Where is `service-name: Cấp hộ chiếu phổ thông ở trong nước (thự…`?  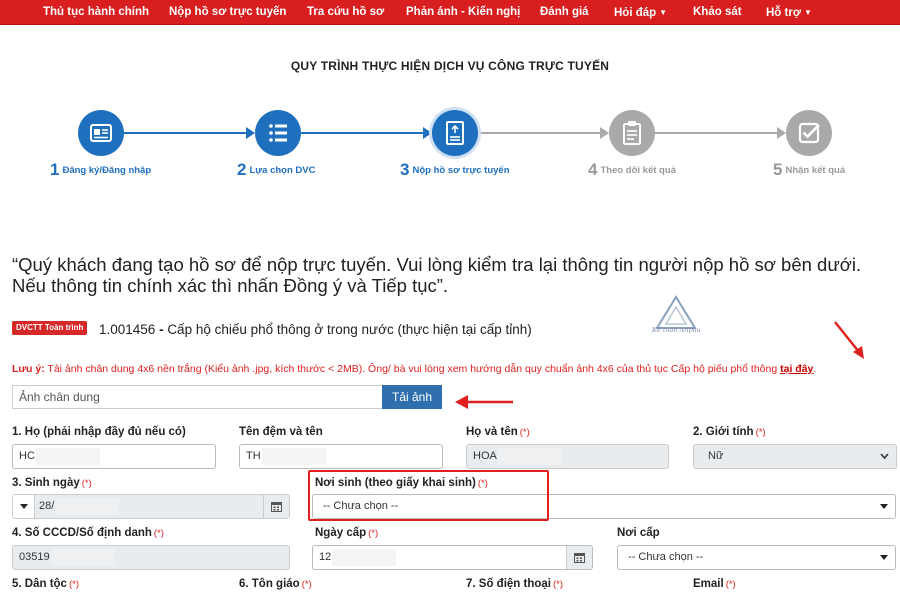
service-name: Cấp hộ chiếu phổ thông ở trong nước (thự… is located at coordinates (349, 329).